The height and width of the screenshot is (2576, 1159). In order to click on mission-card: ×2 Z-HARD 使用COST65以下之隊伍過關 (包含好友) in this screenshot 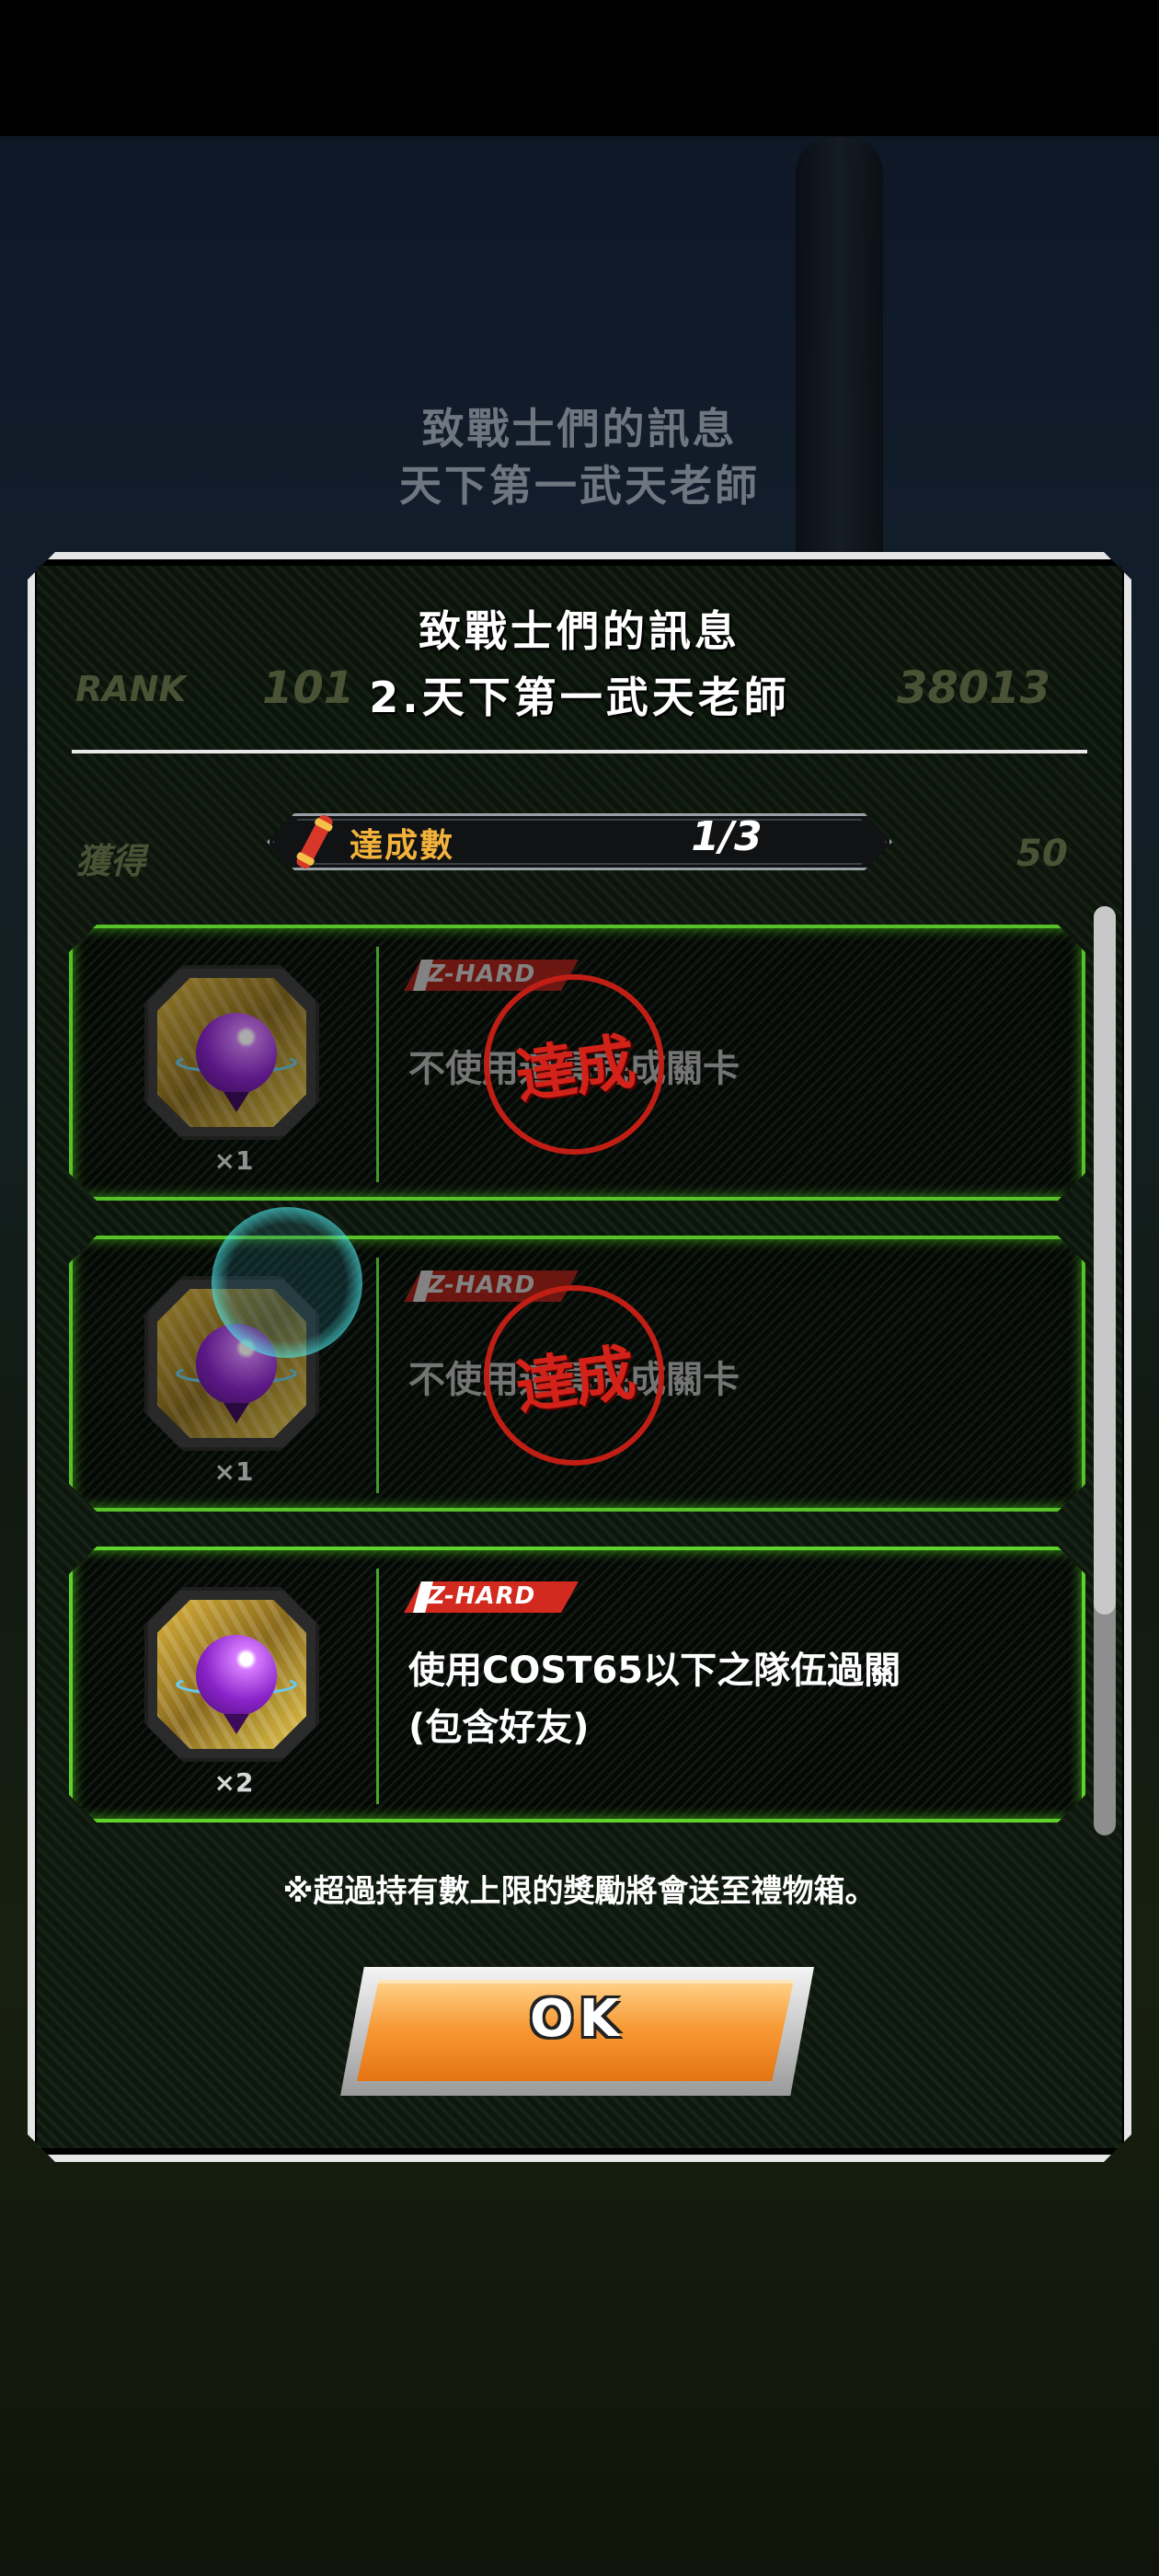, I will do `click(577, 1685)`.